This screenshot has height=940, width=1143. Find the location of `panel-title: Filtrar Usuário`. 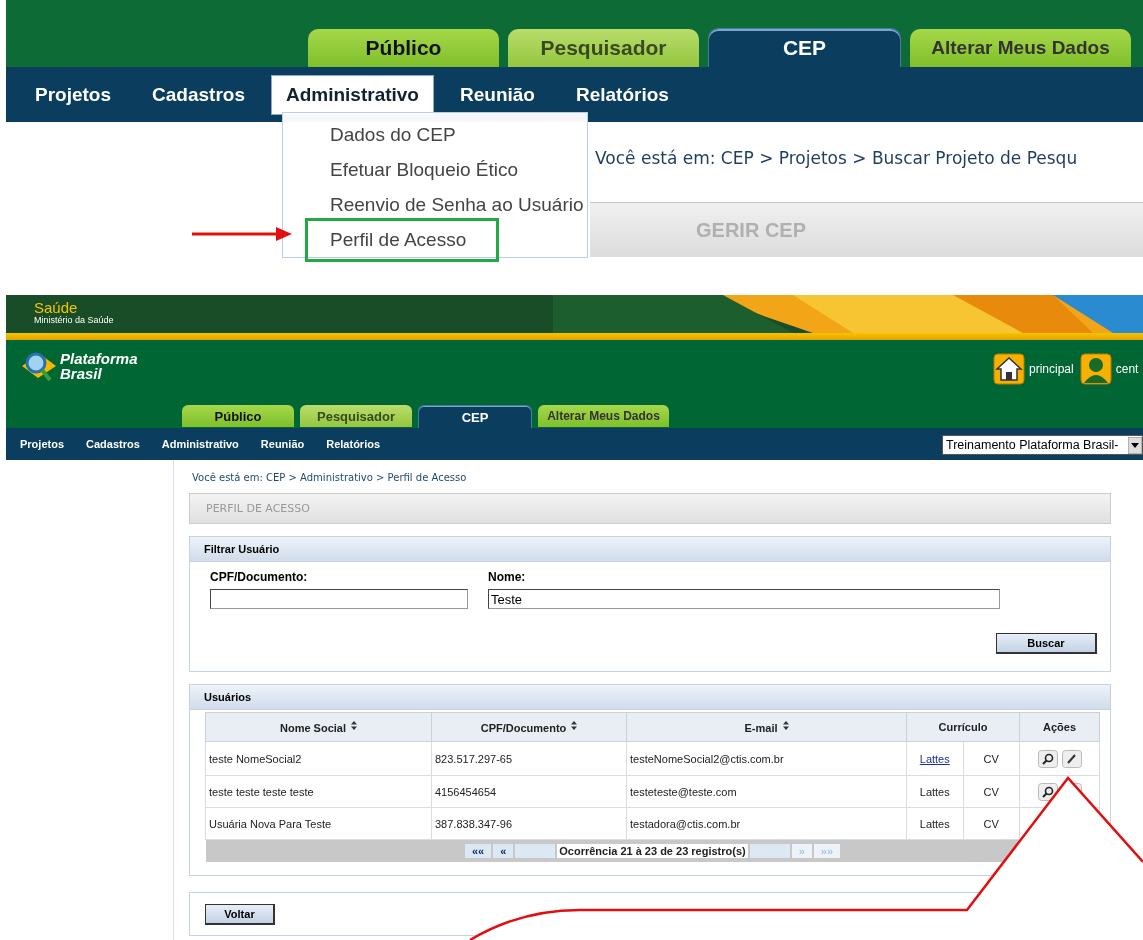

panel-title: Filtrar Usuário is located at coordinates (242, 549).